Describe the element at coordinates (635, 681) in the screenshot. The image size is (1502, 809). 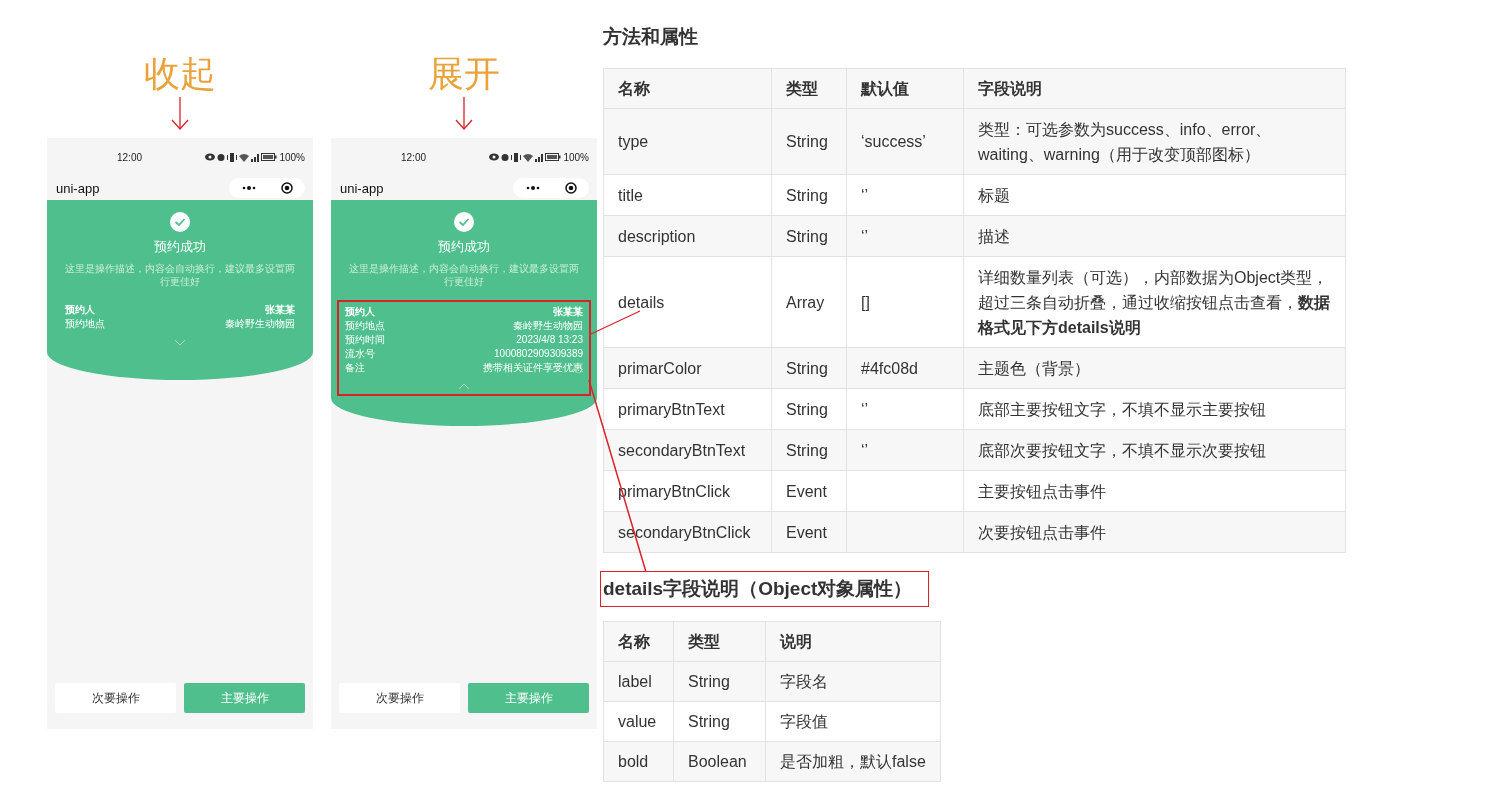
I see `table-cell: label` at that location.